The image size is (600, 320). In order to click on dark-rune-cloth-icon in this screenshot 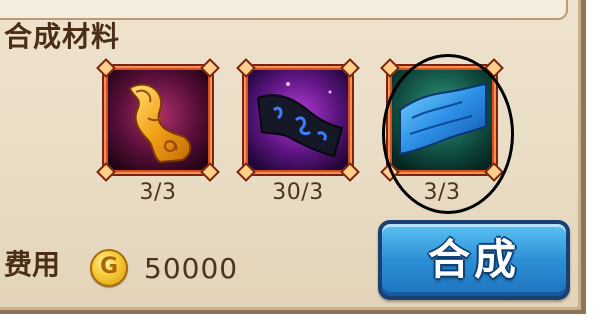, I will do `click(298, 120)`.